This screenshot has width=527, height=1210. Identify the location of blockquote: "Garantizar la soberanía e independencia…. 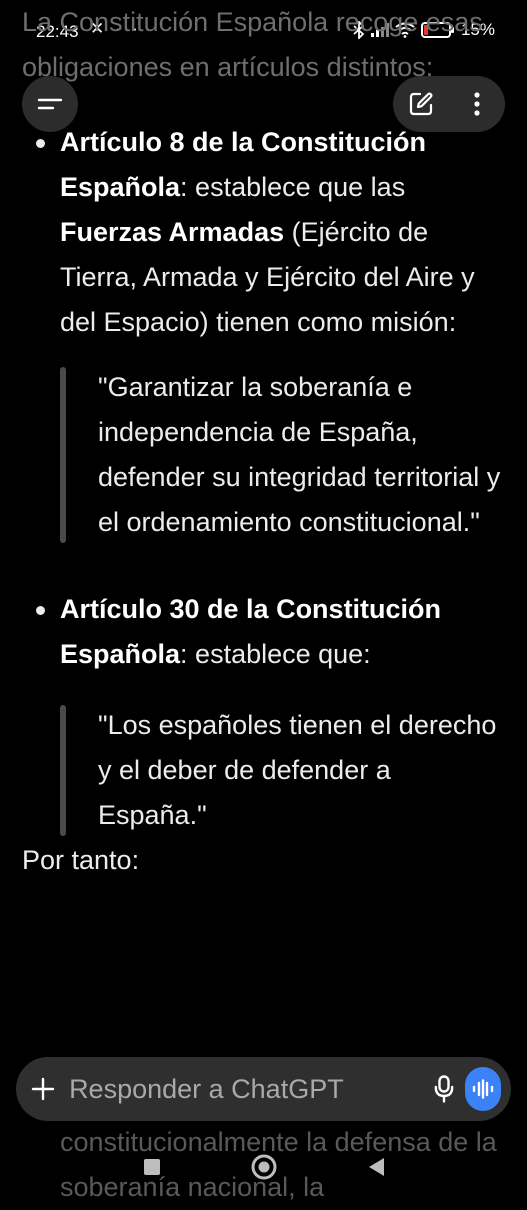
(282, 455).